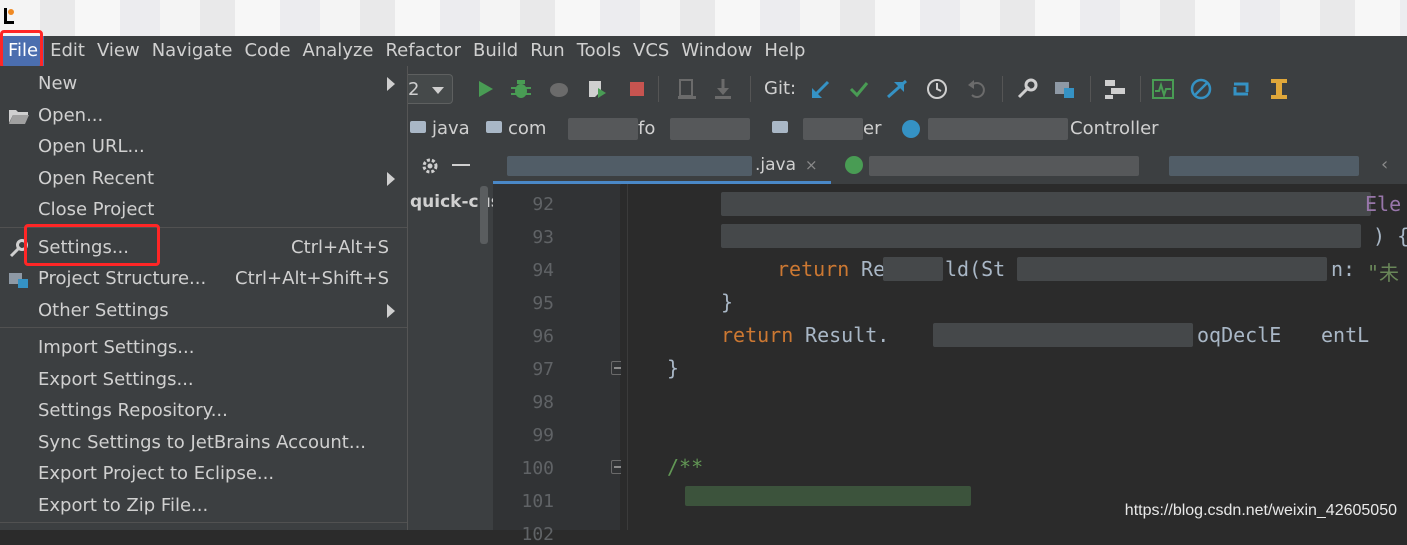 The height and width of the screenshot is (545, 1407). What do you see at coordinates (484, 215) in the screenshot?
I see `project-scrollbar` at bounding box center [484, 215].